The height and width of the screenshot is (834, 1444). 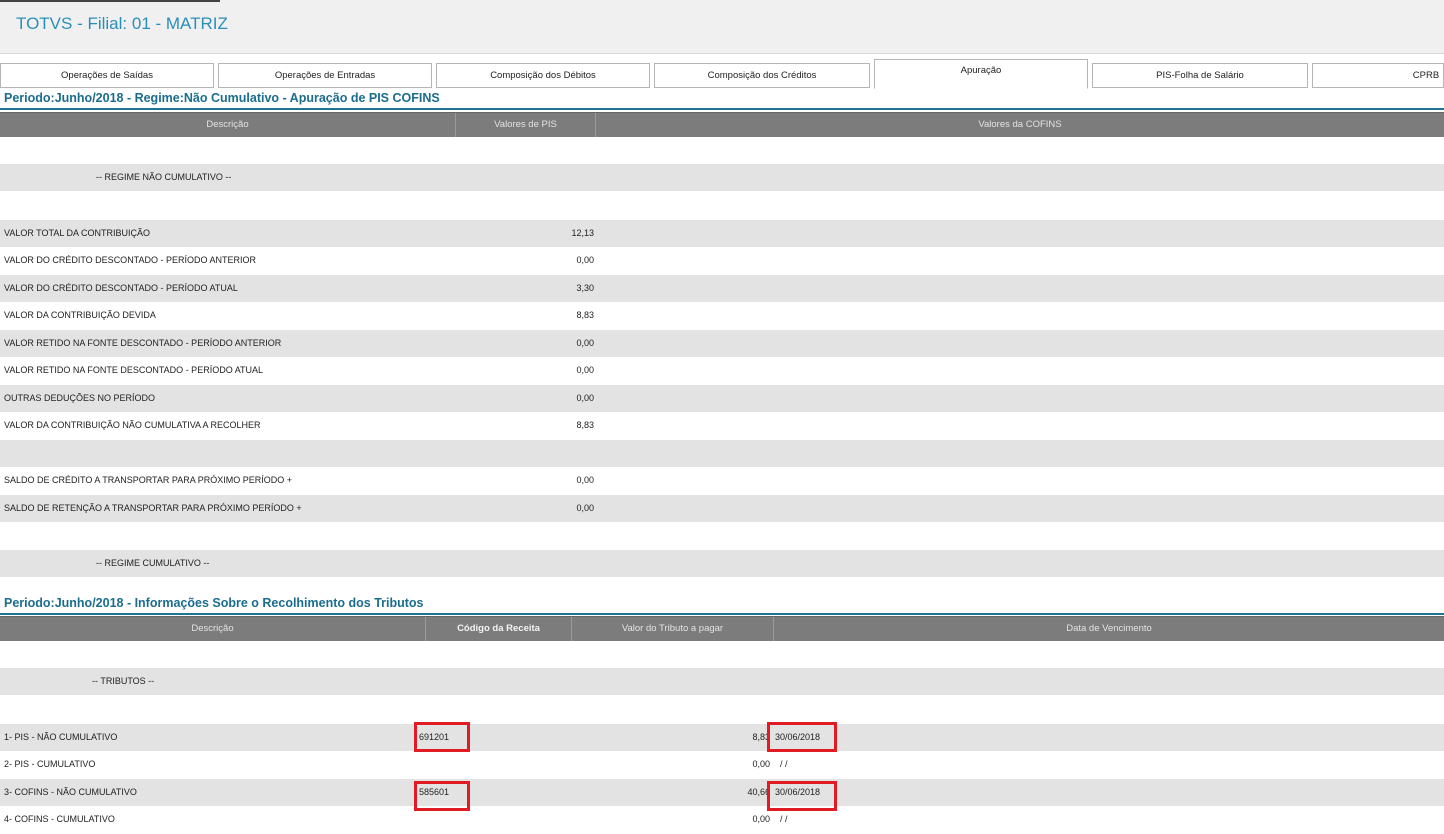 What do you see at coordinates (153, 563) in the screenshot?
I see `row-description: -- REGIME CUMULATIVO --` at bounding box center [153, 563].